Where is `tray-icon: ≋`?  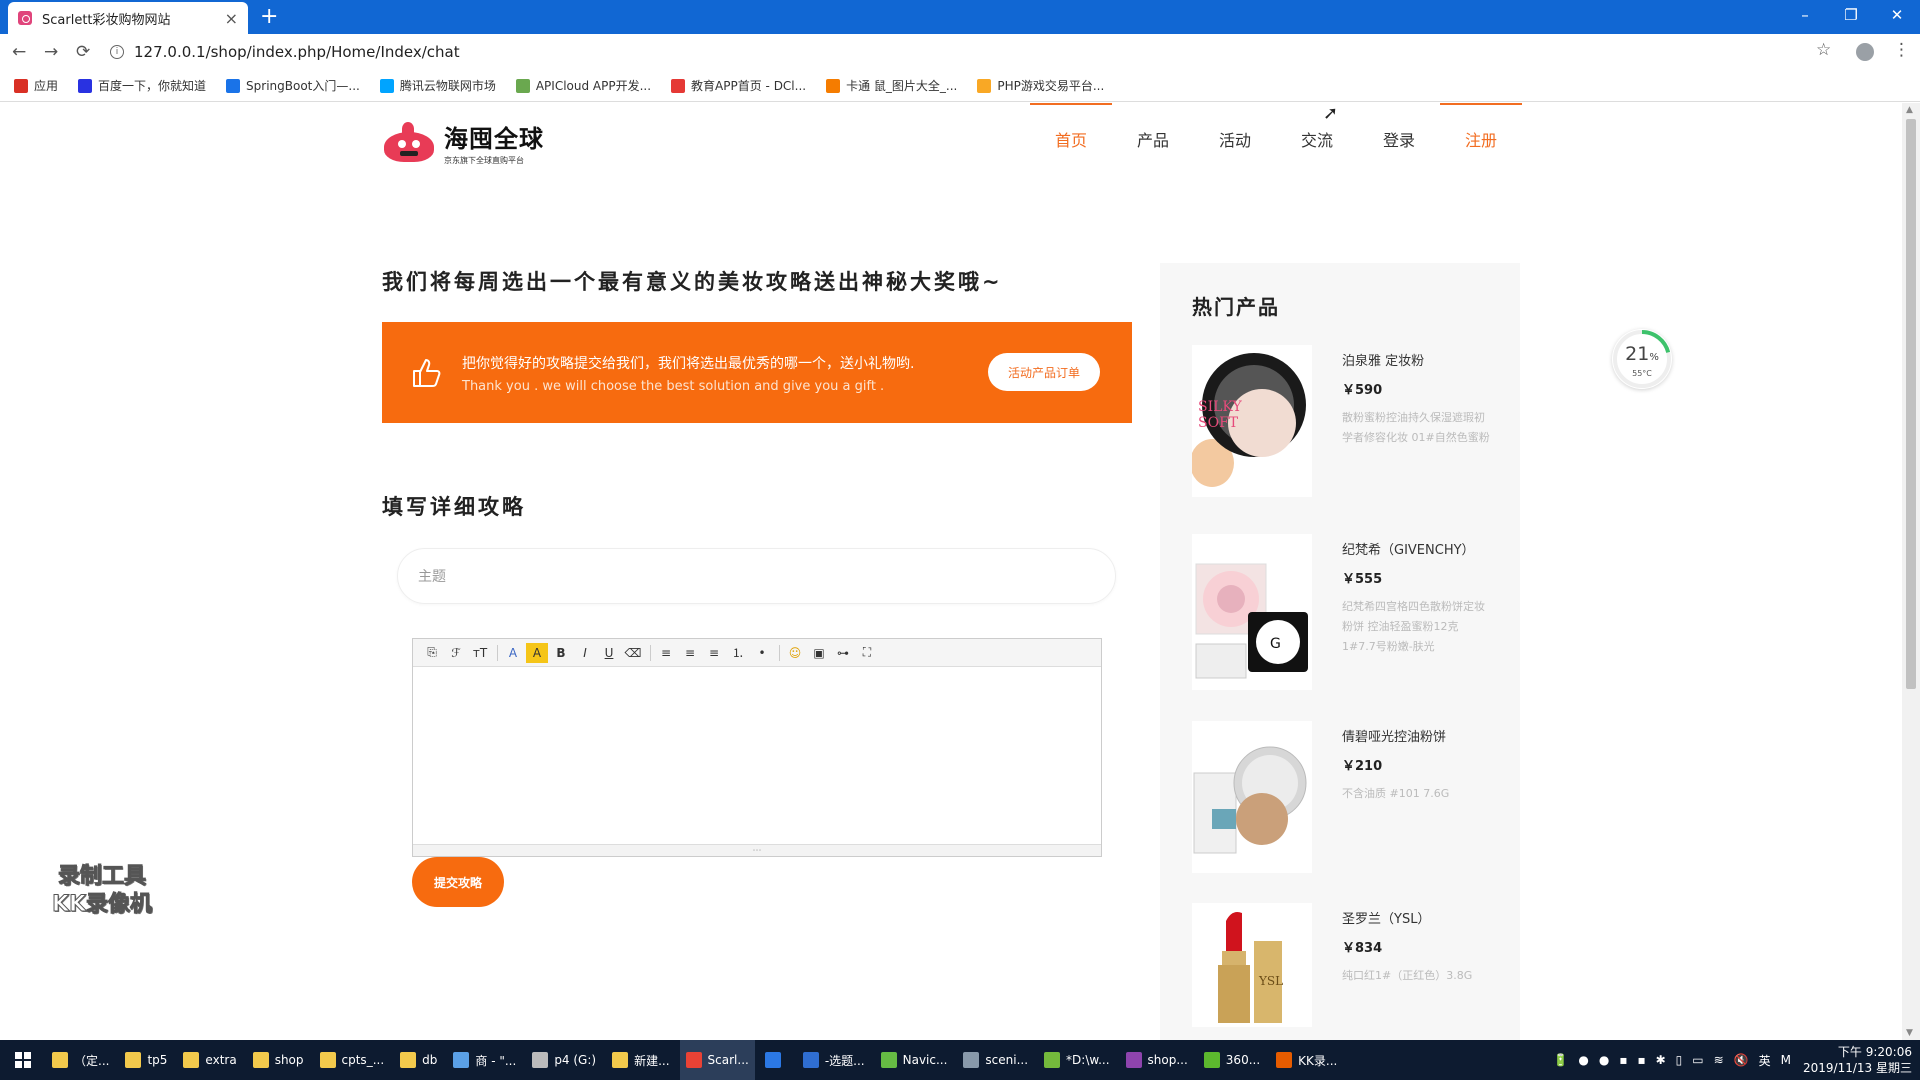 tray-icon: ≋ is located at coordinates (1719, 1060).